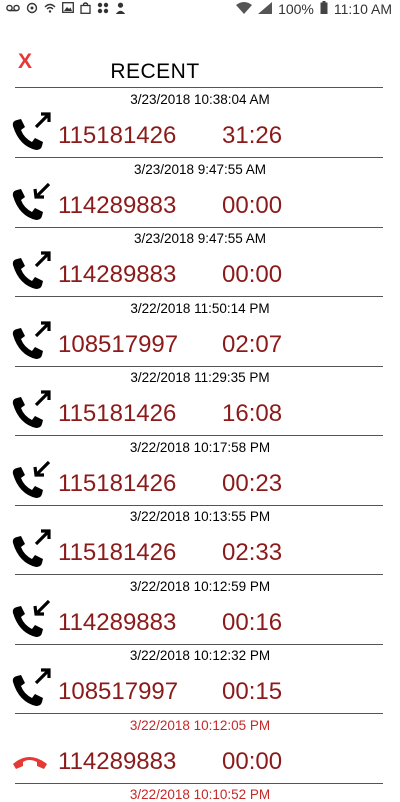 The image size is (400, 802). What do you see at coordinates (265, 9) in the screenshot?
I see `signal-icon` at bounding box center [265, 9].